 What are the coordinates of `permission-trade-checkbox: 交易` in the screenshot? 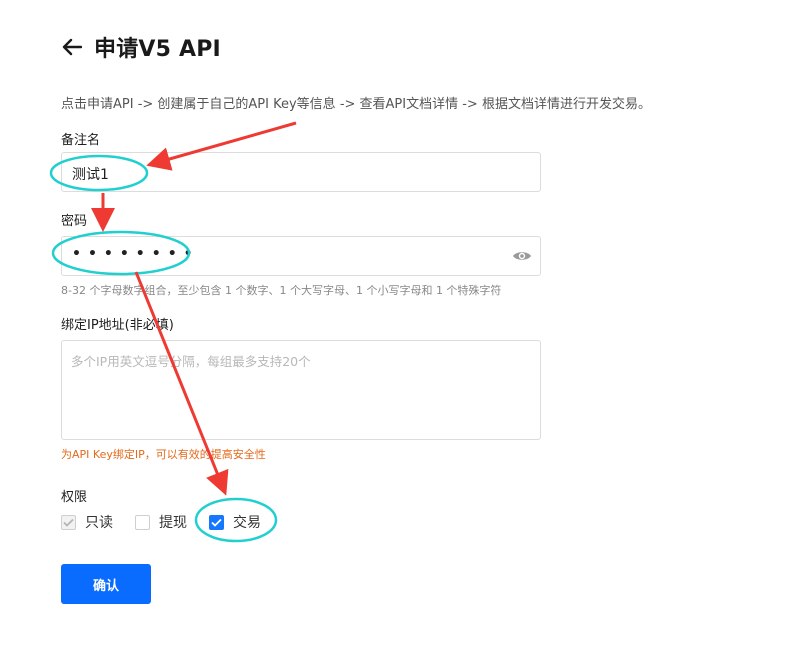 It's located at (235, 522).